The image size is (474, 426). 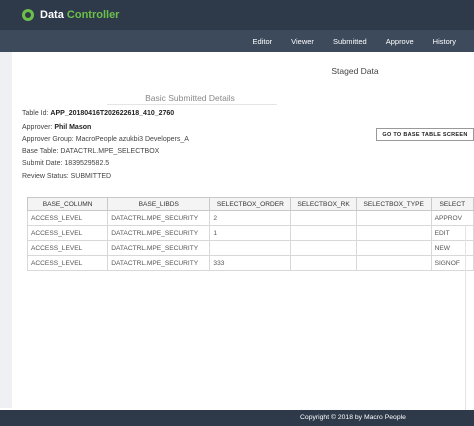 I want to click on table-cell: 333, so click(x=250, y=263).